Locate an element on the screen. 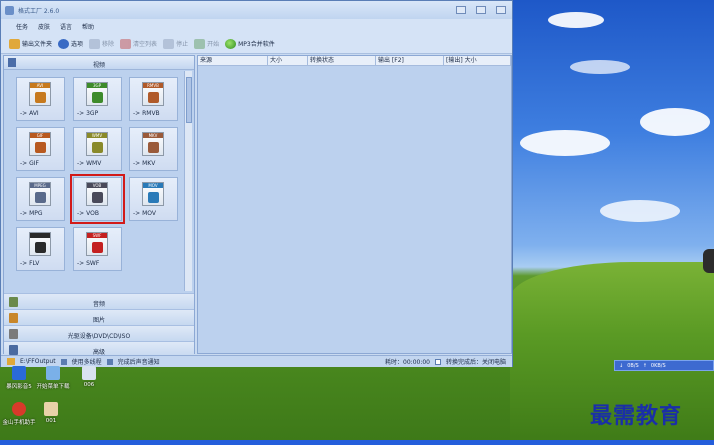 This screenshot has width=714, height=445. desktop-icon-001: 001 is located at coordinates (51, 413).